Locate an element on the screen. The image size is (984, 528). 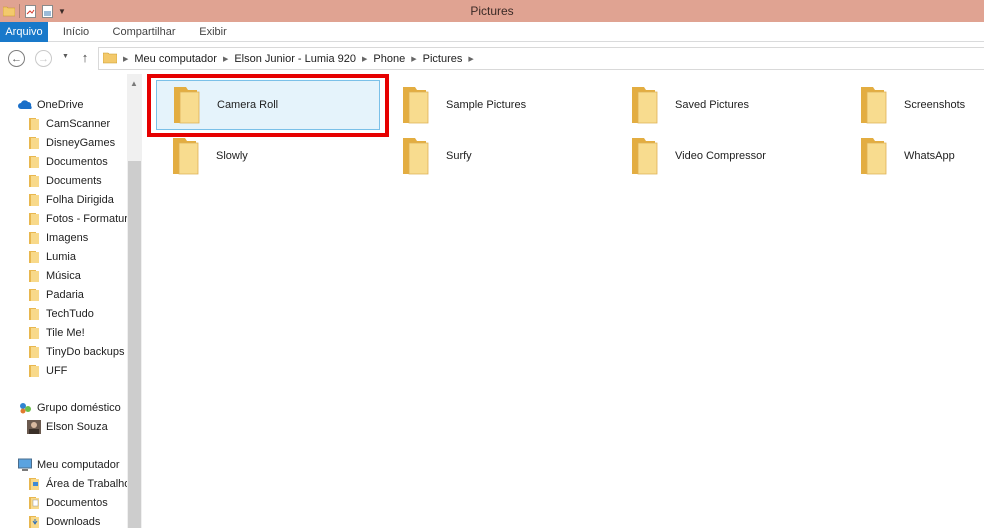
sidebar-item-folder: Documentos is located at coordinates (67, 161).